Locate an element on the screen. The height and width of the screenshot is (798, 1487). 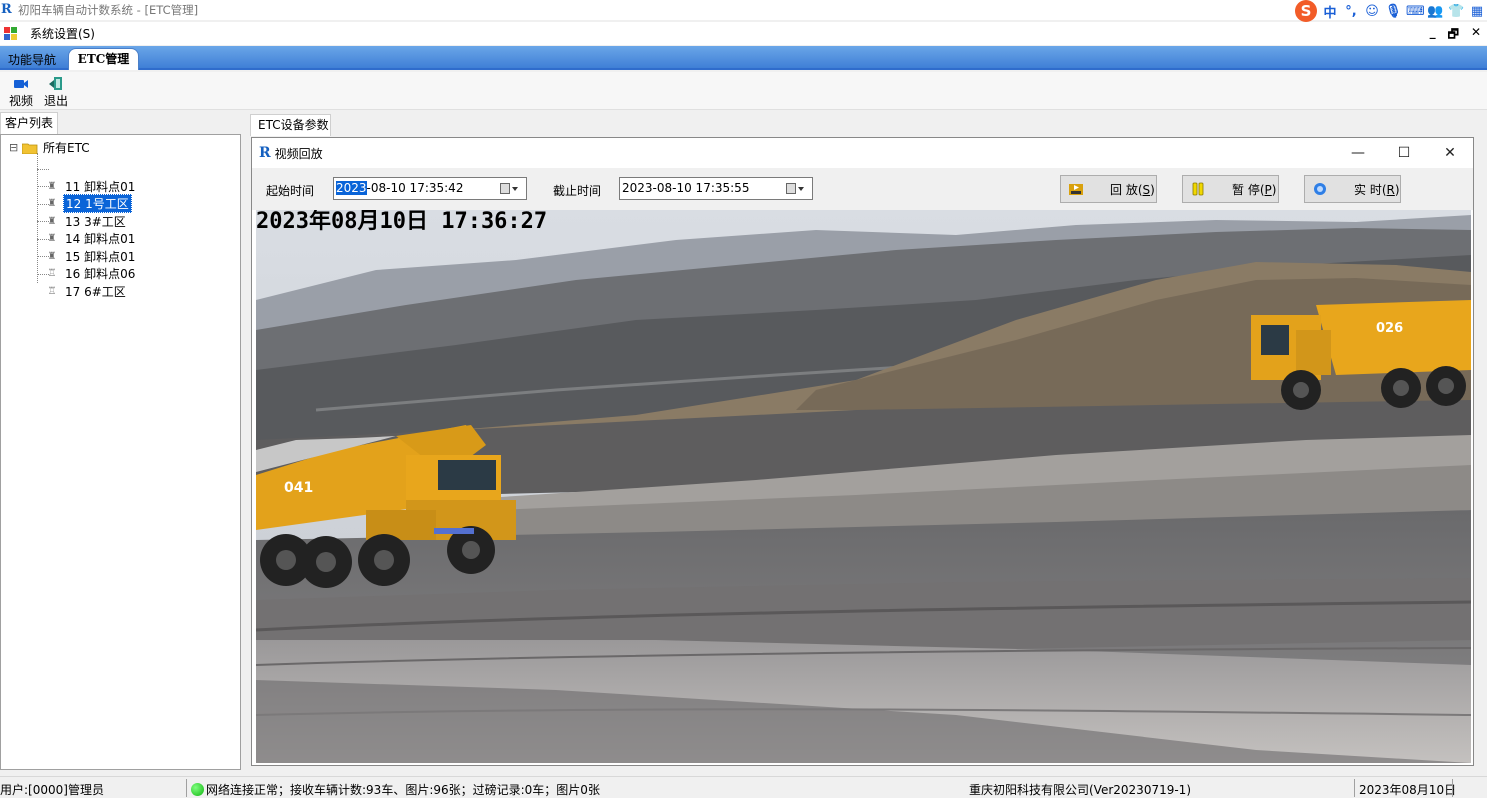
tree-item: ♖ 16 卸料点06 is located at coordinates (92, 273).